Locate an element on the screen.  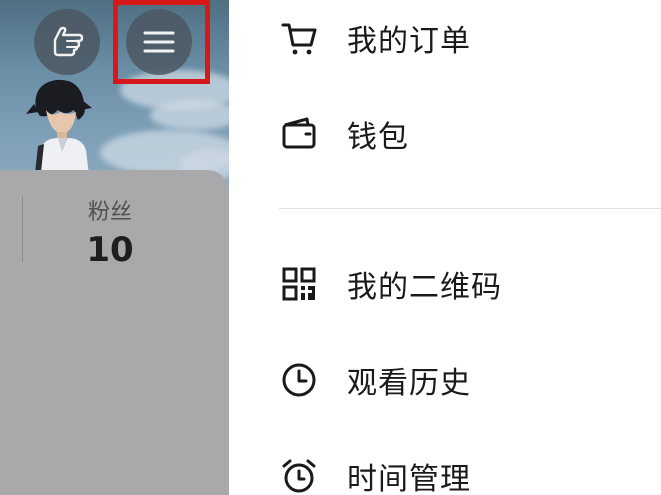
stats-divider is located at coordinates (22, 229).